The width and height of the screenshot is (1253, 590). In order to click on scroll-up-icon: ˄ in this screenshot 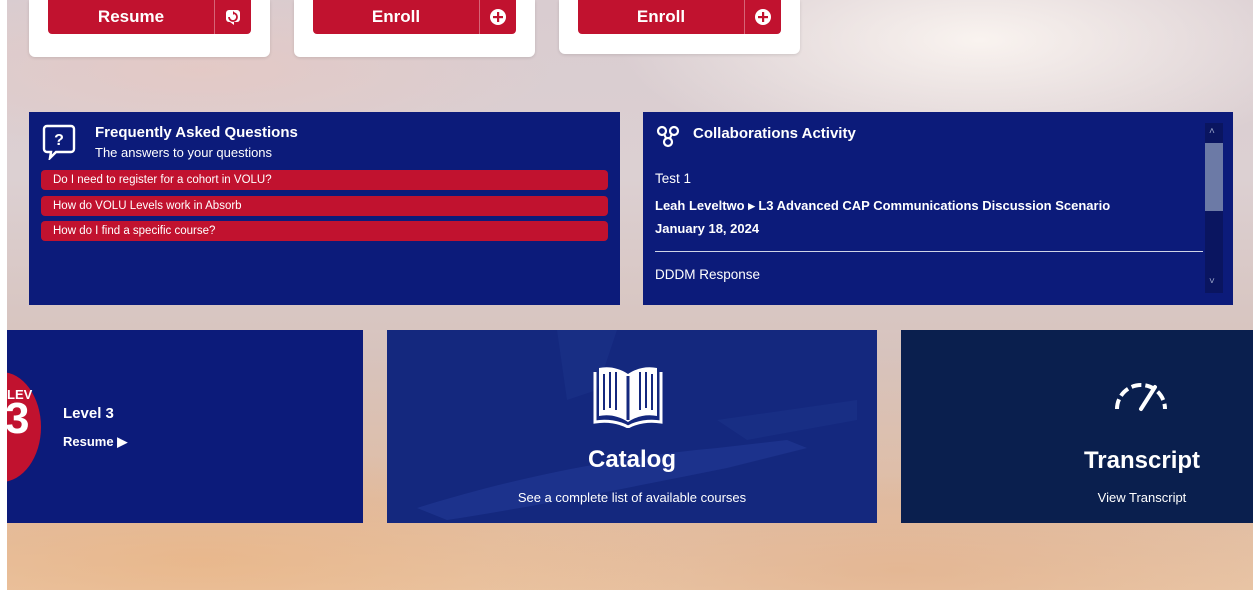, I will do `click(1212, 131)`.